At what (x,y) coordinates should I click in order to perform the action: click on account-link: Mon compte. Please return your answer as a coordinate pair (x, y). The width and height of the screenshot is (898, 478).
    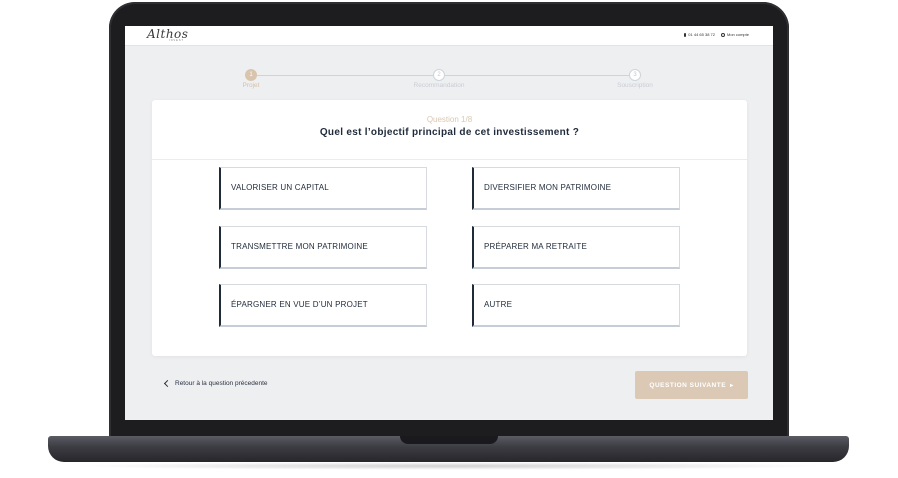
    Looking at the image, I should click on (734, 34).